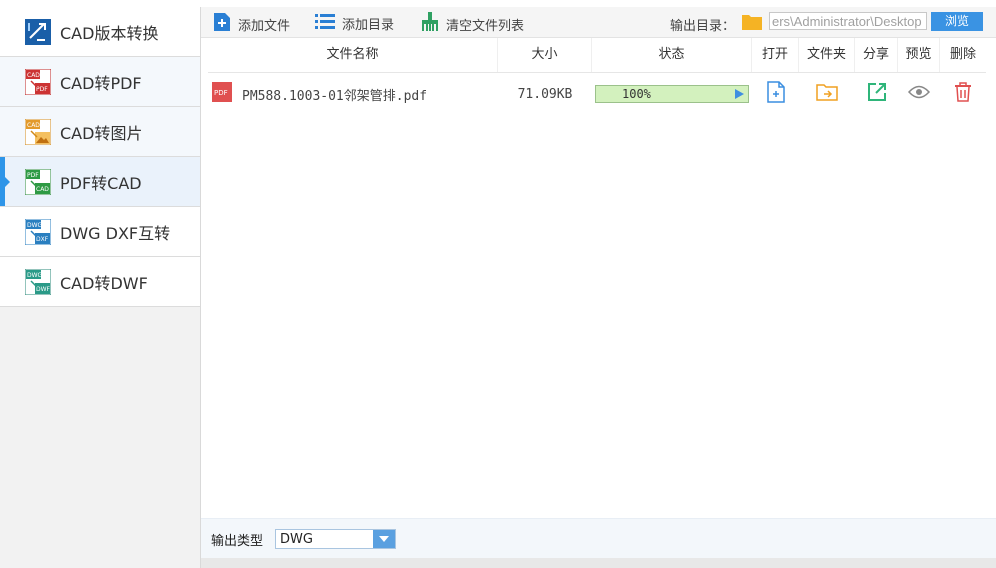 The height and width of the screenshot is (568, 996). I want to click on add-file-label: 添加文件, so click(264, 26).